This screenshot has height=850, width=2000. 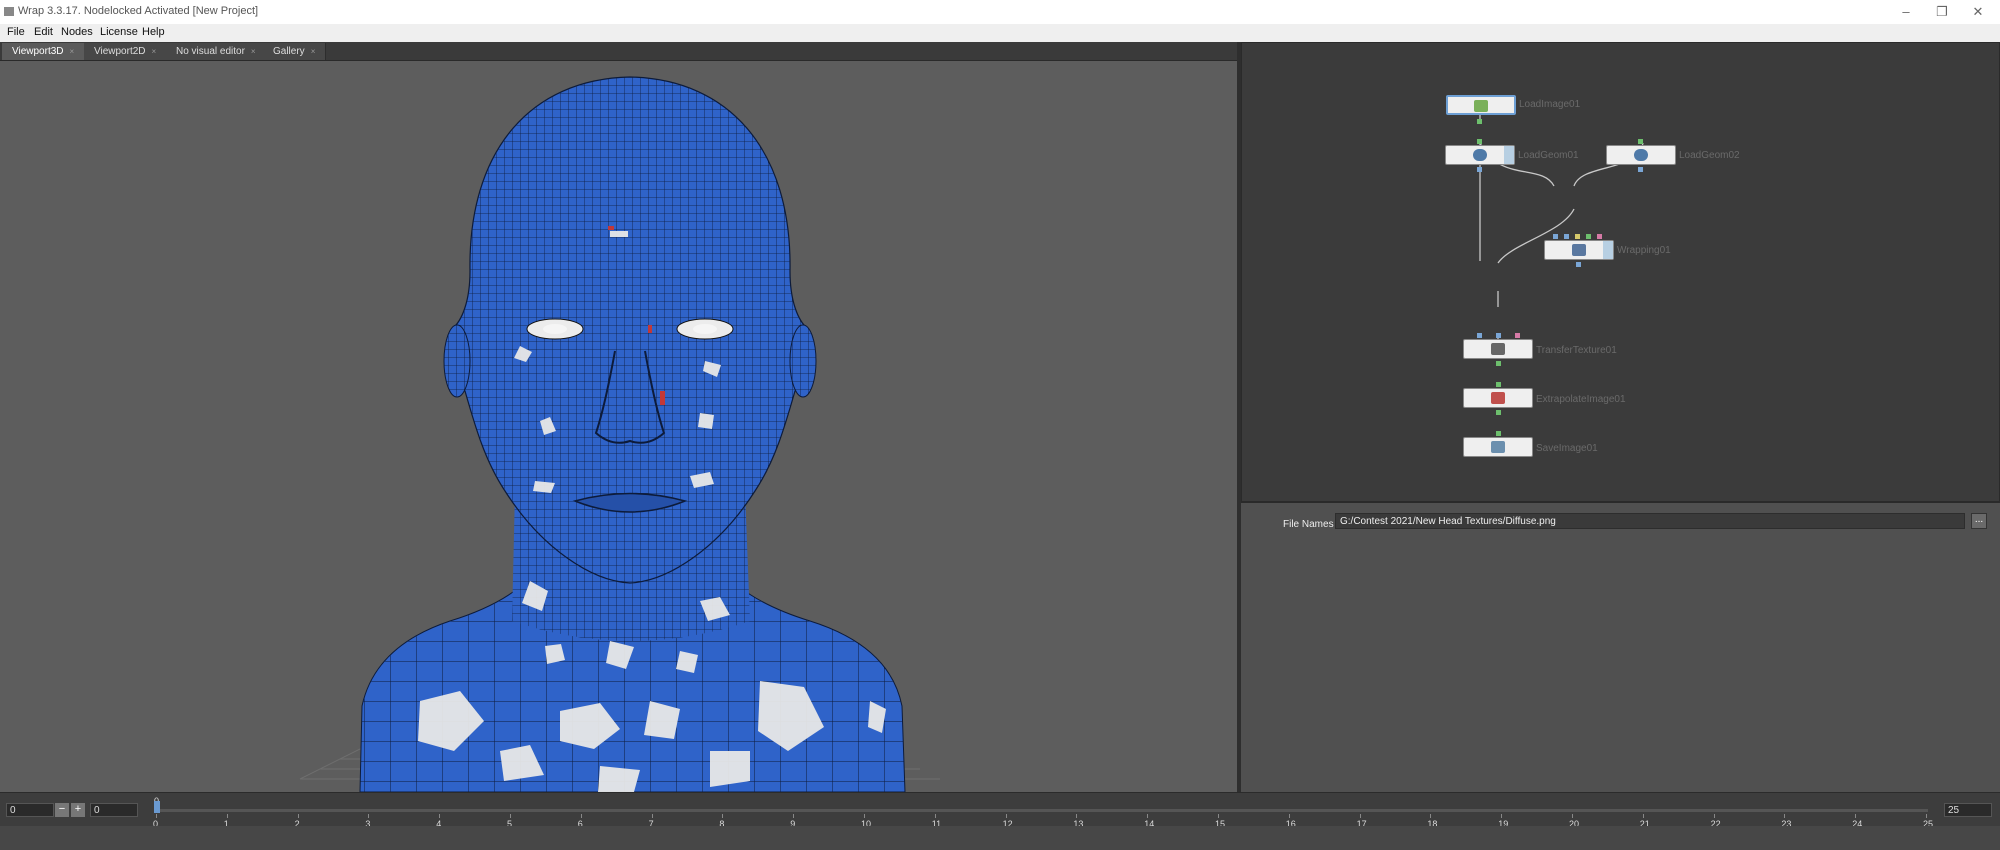 What do you see at coordinates (44, 51) in the screenshot?
I see `tab-viewport3d: Viewport3D ×` at bounding box center [44, 51].